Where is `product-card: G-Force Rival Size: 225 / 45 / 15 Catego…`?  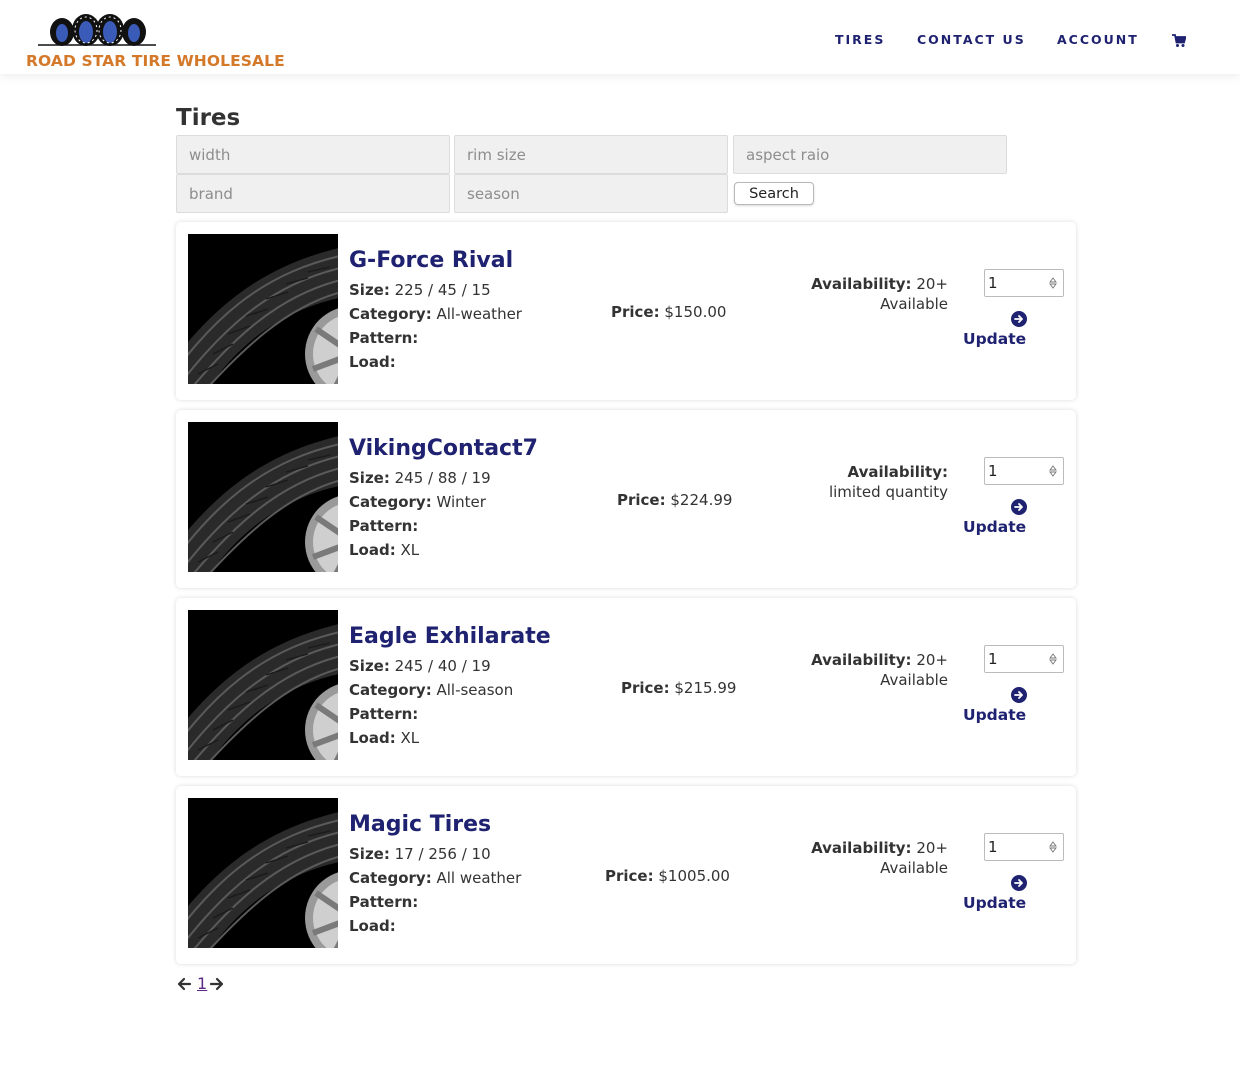 product-card: G-Force Rival Size: 225 / 45 / 15 Catego… is located at coordinates (626, 311).